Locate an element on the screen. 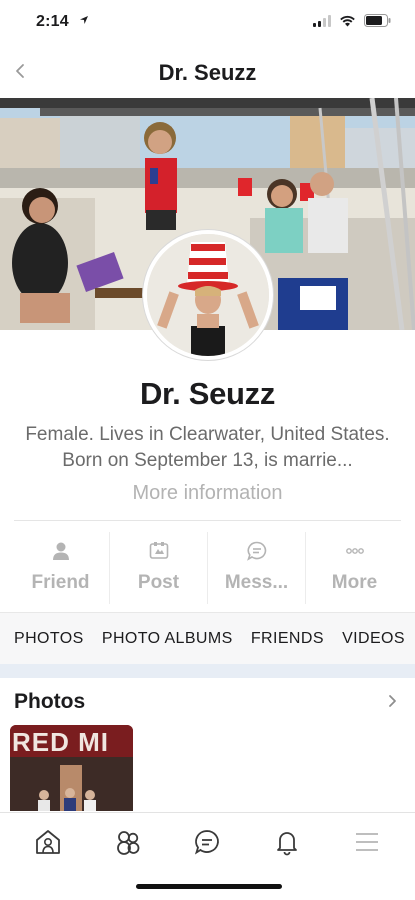  post-button: Post is located at coordinates (159, 568).